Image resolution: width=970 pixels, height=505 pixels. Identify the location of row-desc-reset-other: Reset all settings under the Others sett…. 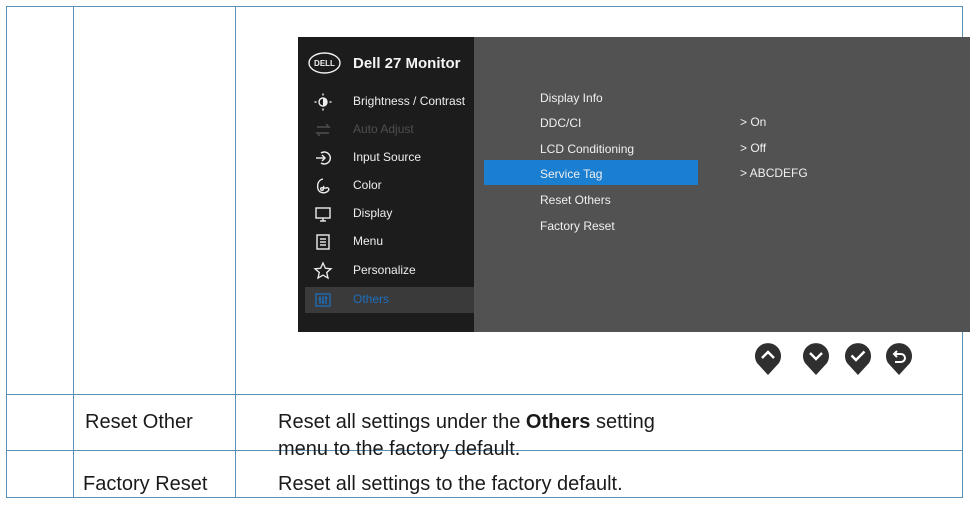
(466, 422).